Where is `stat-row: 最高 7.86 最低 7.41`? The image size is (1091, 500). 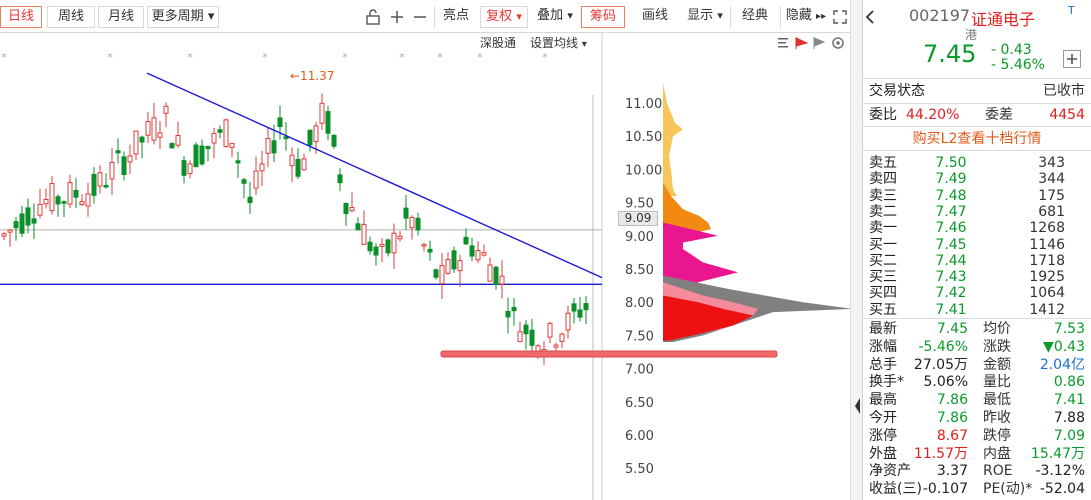 stat-row: 最高 7.86 最低 7.41 is located at coordinates (978, 400).